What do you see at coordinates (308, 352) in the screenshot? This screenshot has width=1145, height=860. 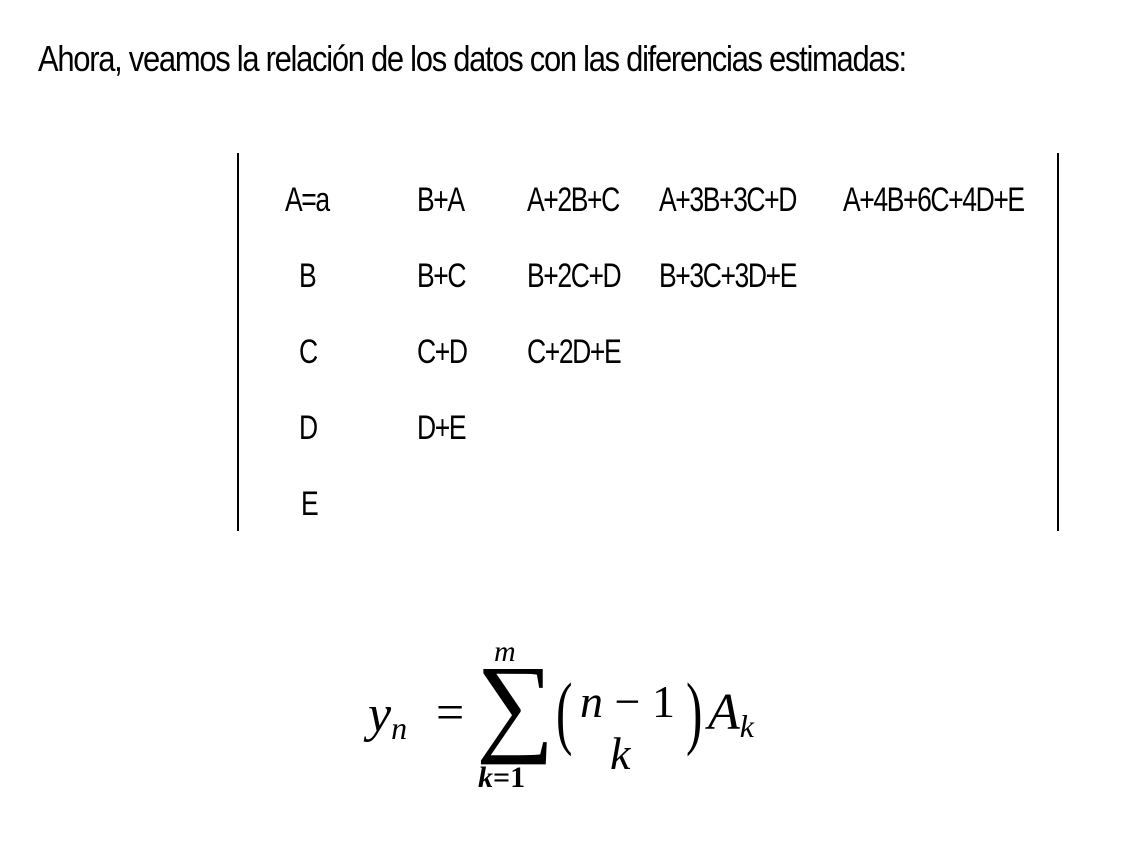 I see `table-cell: C` at bounding box center [308, 352].